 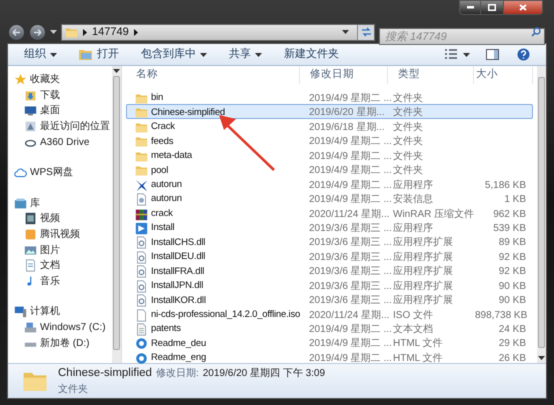 What do you see at coordinates (492, 7) in the screenshot?
I see `maximize-button` at bounding box center [492, 7].